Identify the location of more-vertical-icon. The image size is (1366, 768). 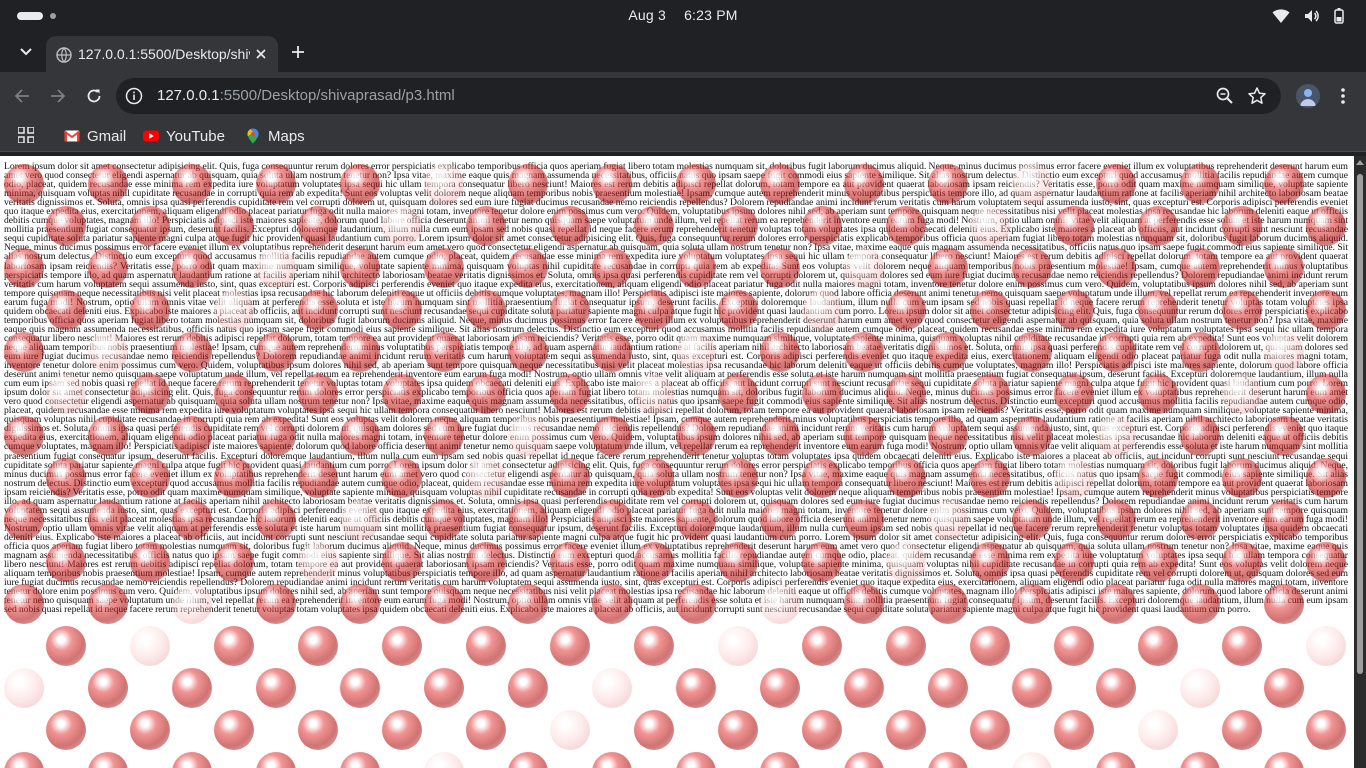
(1343, 96).